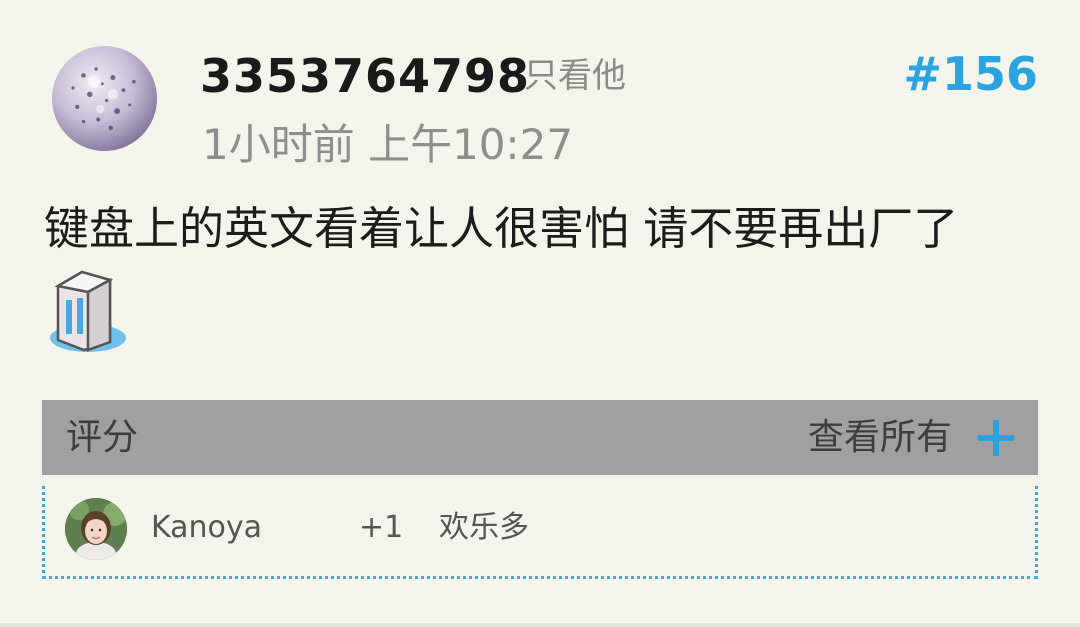  I want to click on floor-number: #156, so click(970, 74).